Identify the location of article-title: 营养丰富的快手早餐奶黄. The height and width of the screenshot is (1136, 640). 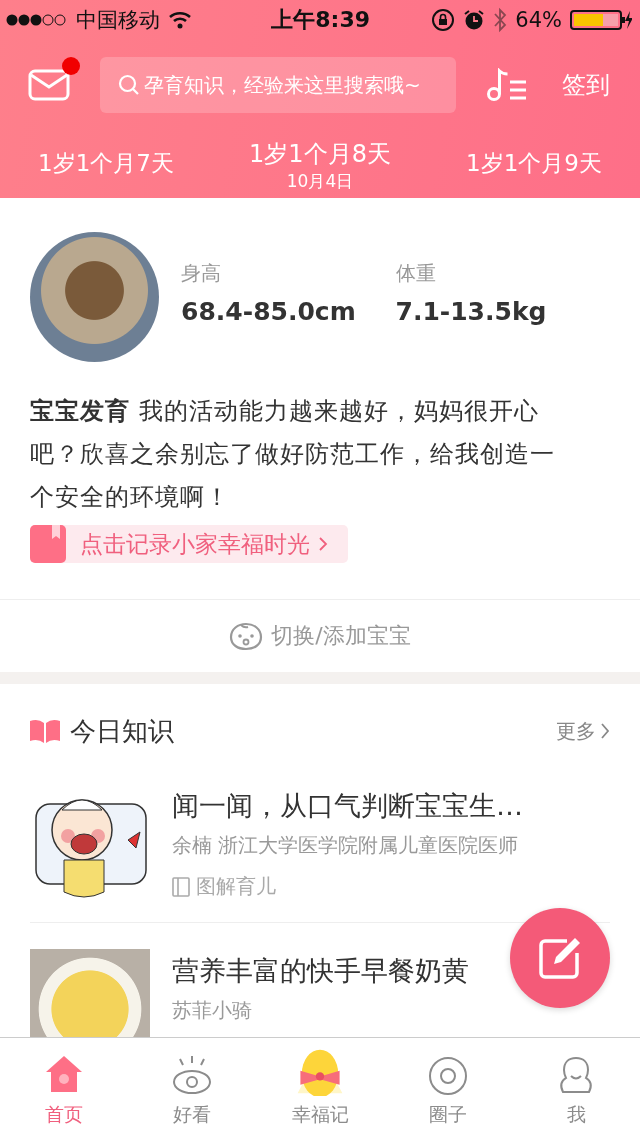
(320, 971).